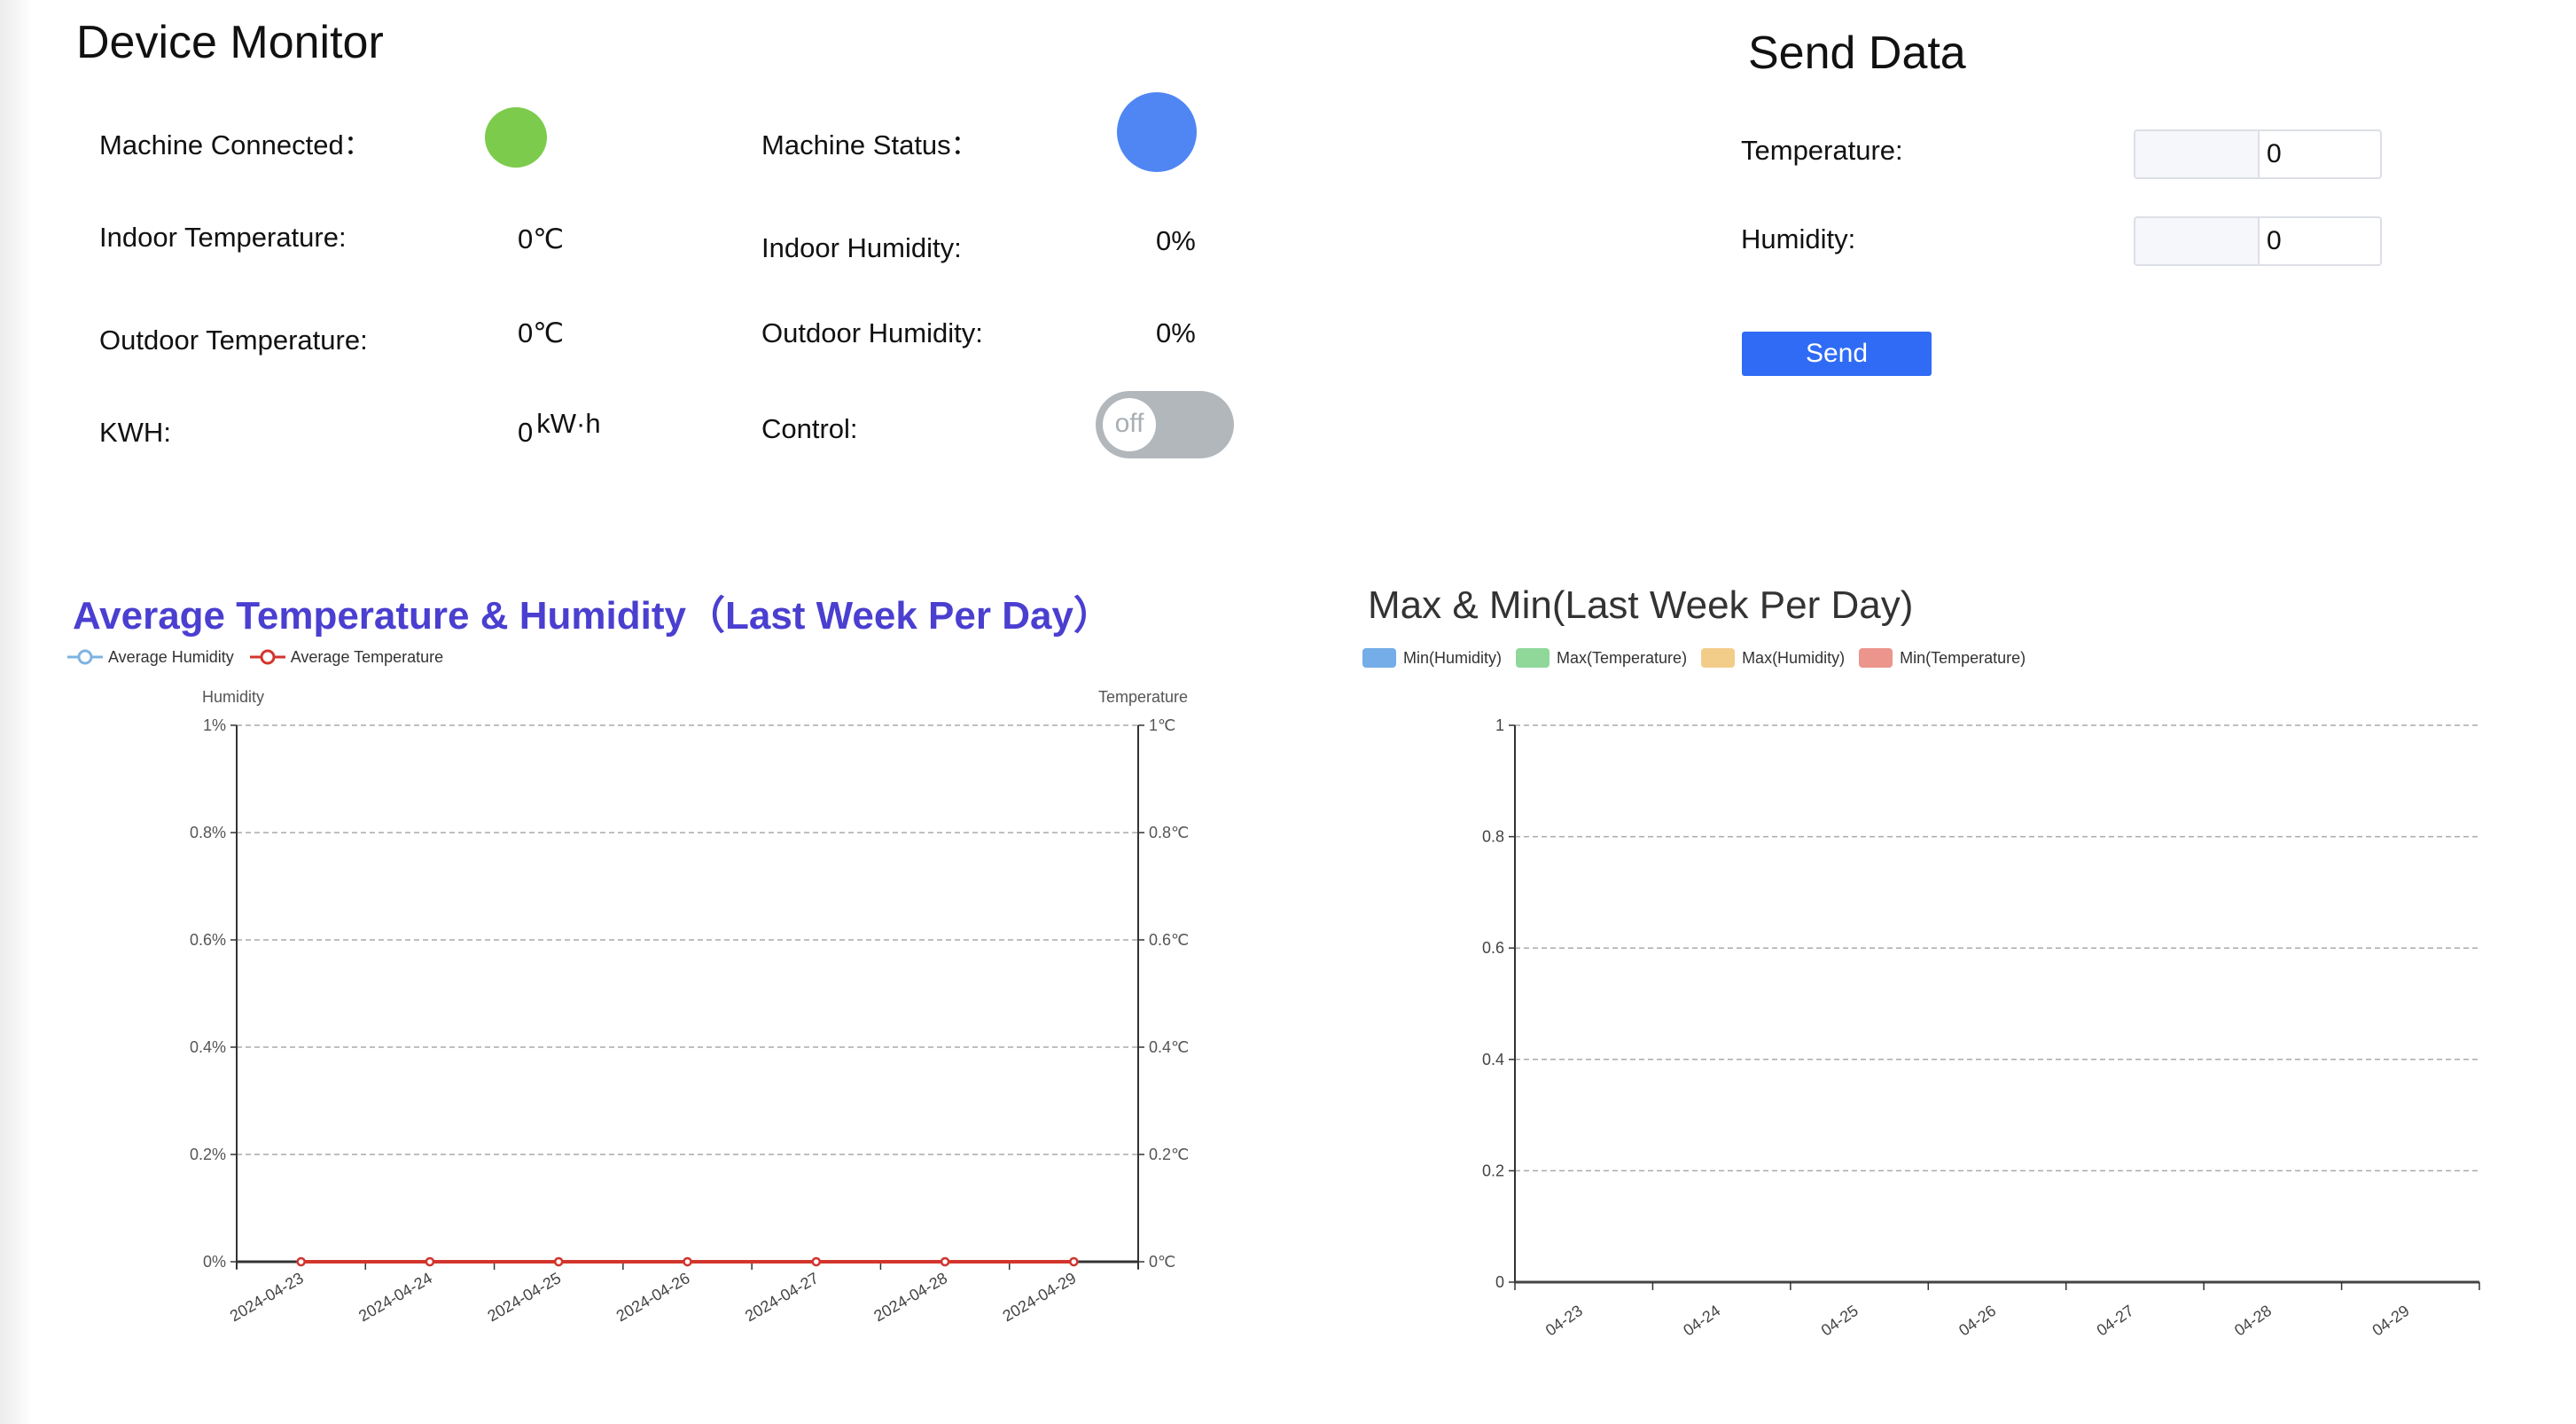 The image size is (2576, 1424). Describe the element at coordinates (1641, 605) in the screenshot. I see `maxmin-chart-title: Max & Min(Last Week Per Day)` at that location.